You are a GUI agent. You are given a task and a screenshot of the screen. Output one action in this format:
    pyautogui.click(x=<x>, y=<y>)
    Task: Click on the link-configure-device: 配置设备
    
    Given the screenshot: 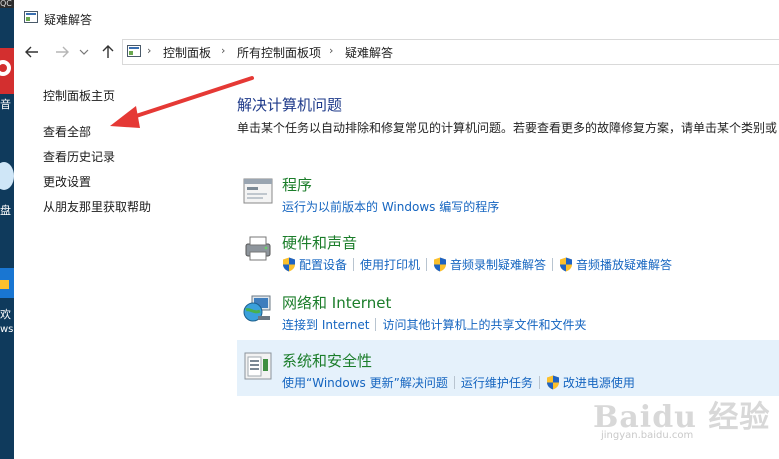 What is the action you would take?
    pyautogui.click(x=323, y=264)
    